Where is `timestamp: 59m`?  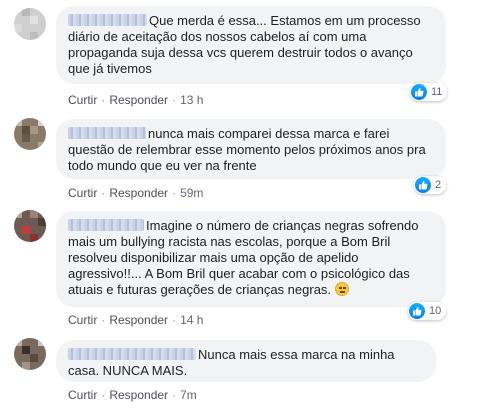
timestamp: 59m is located at coordinates (191, 193).